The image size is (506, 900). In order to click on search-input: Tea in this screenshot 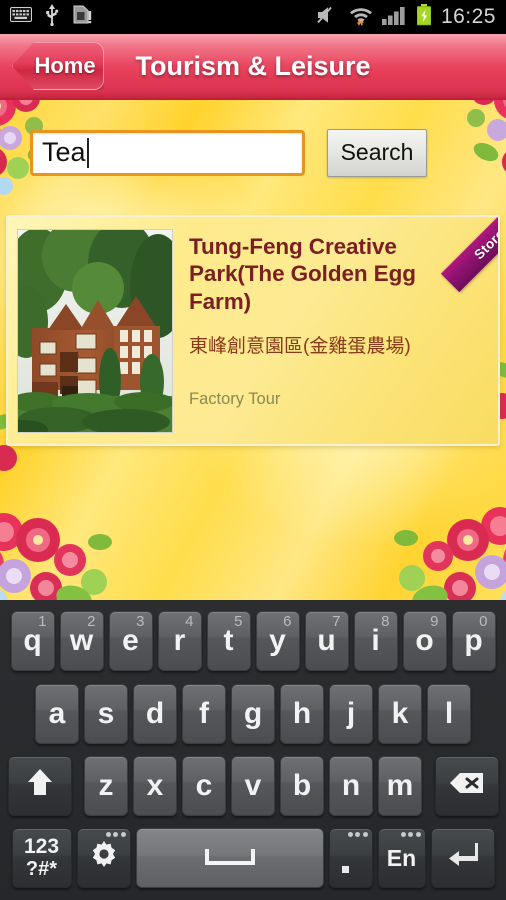, I will do `click(167, 152)`.